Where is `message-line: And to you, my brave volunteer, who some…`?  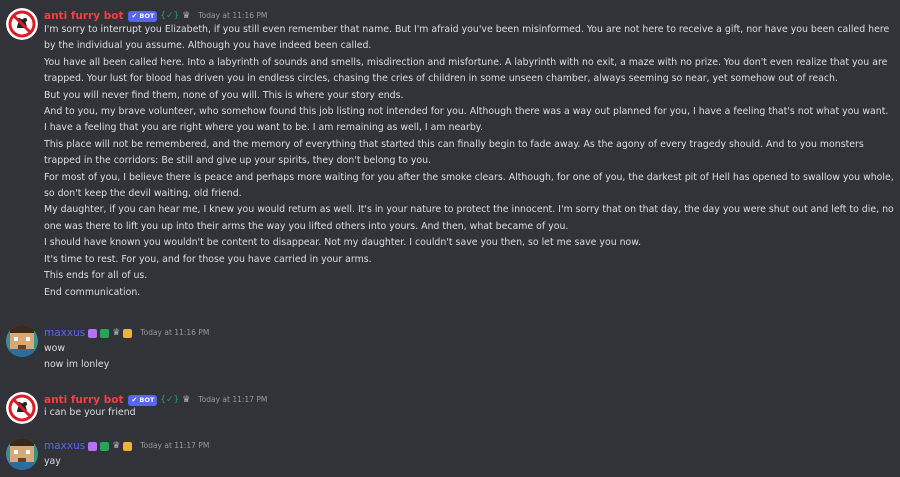
message-line: And to you, my brave volunteer, who some… is located at coordinates (466, 120).